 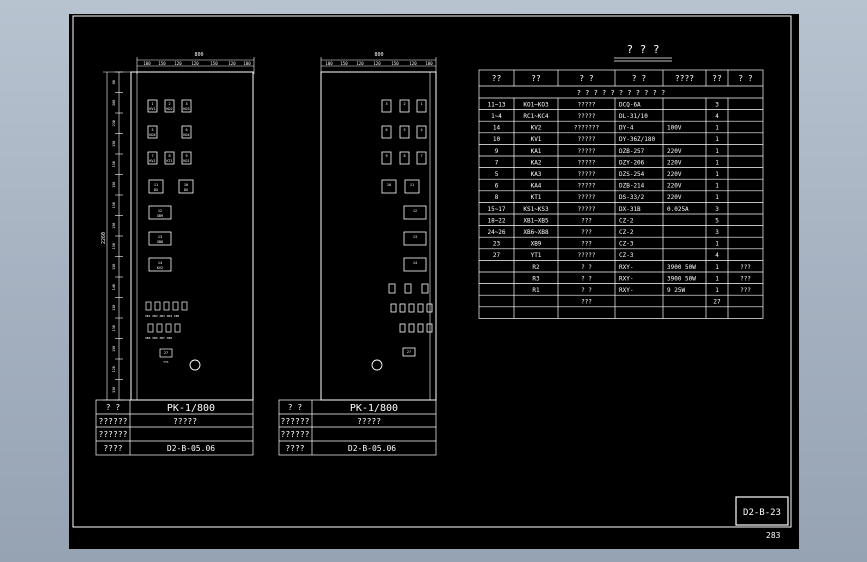 I want to click on table-subheader: ? ? ? ? ? ? ? ? ? ? ?, so click(x=621, y=93).